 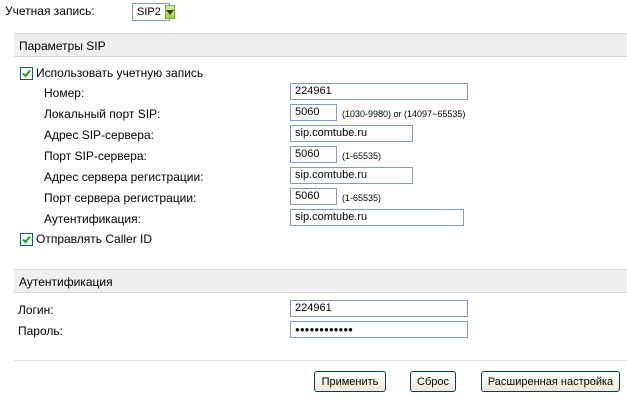 I want to click on auth-header: Аутентификация, so click(x=320, y=281).